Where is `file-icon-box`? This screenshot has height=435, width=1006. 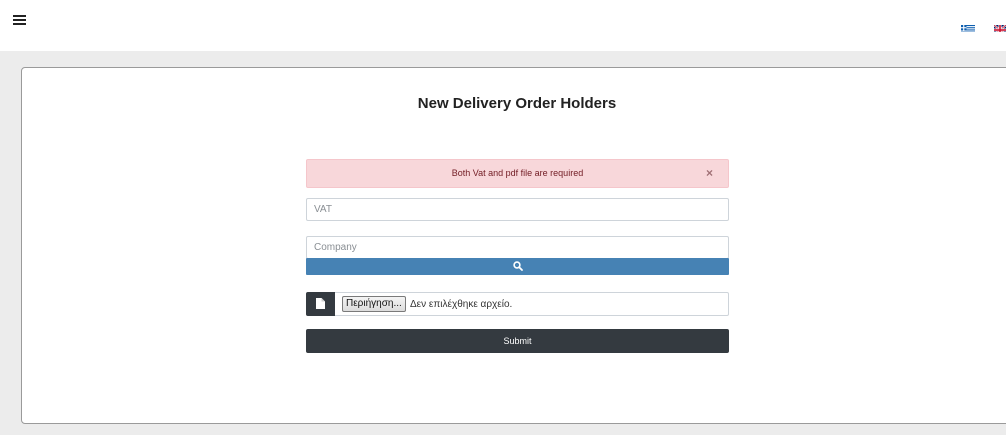
file-icon-box is located at coordinates (320, 304).